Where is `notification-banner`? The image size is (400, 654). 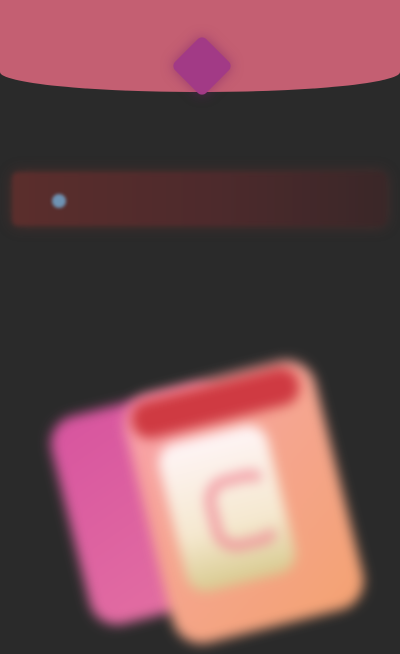
notification-banner is located at coordinates (199, 199).